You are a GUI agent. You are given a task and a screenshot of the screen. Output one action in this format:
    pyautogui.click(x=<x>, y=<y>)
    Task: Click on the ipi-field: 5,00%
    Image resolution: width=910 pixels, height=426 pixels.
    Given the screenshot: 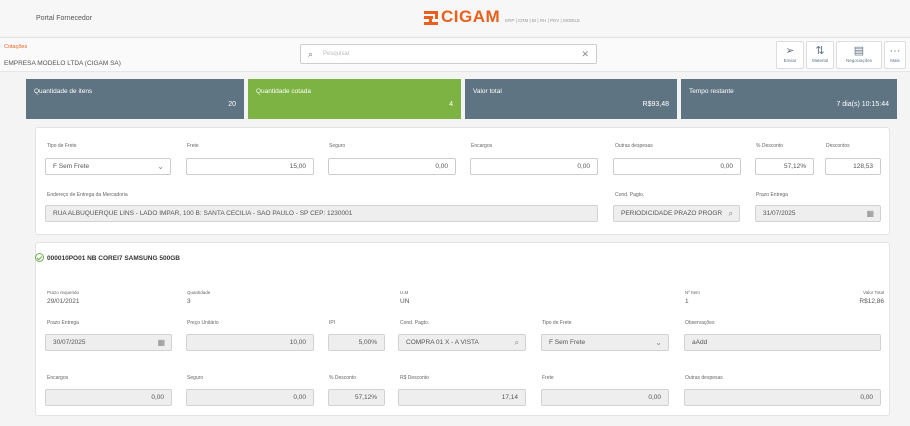 What is the action you would take?
    pyautogui.click(x=356, y=342)
    